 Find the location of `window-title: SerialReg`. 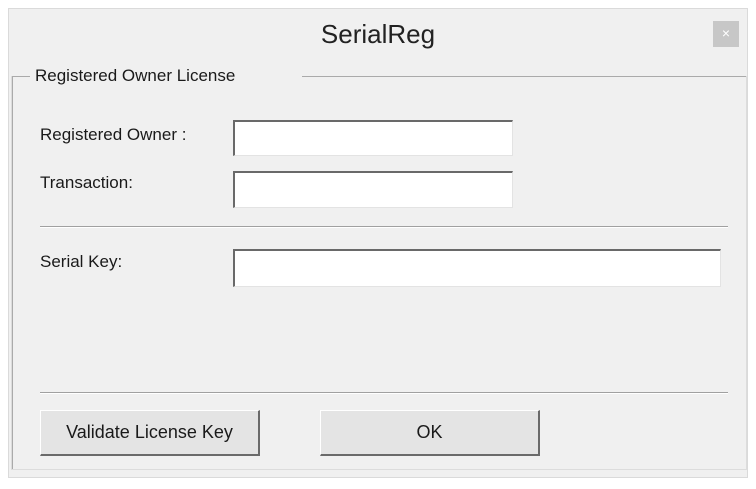

window-title: SerialReg is located at coordinates (378, 34).